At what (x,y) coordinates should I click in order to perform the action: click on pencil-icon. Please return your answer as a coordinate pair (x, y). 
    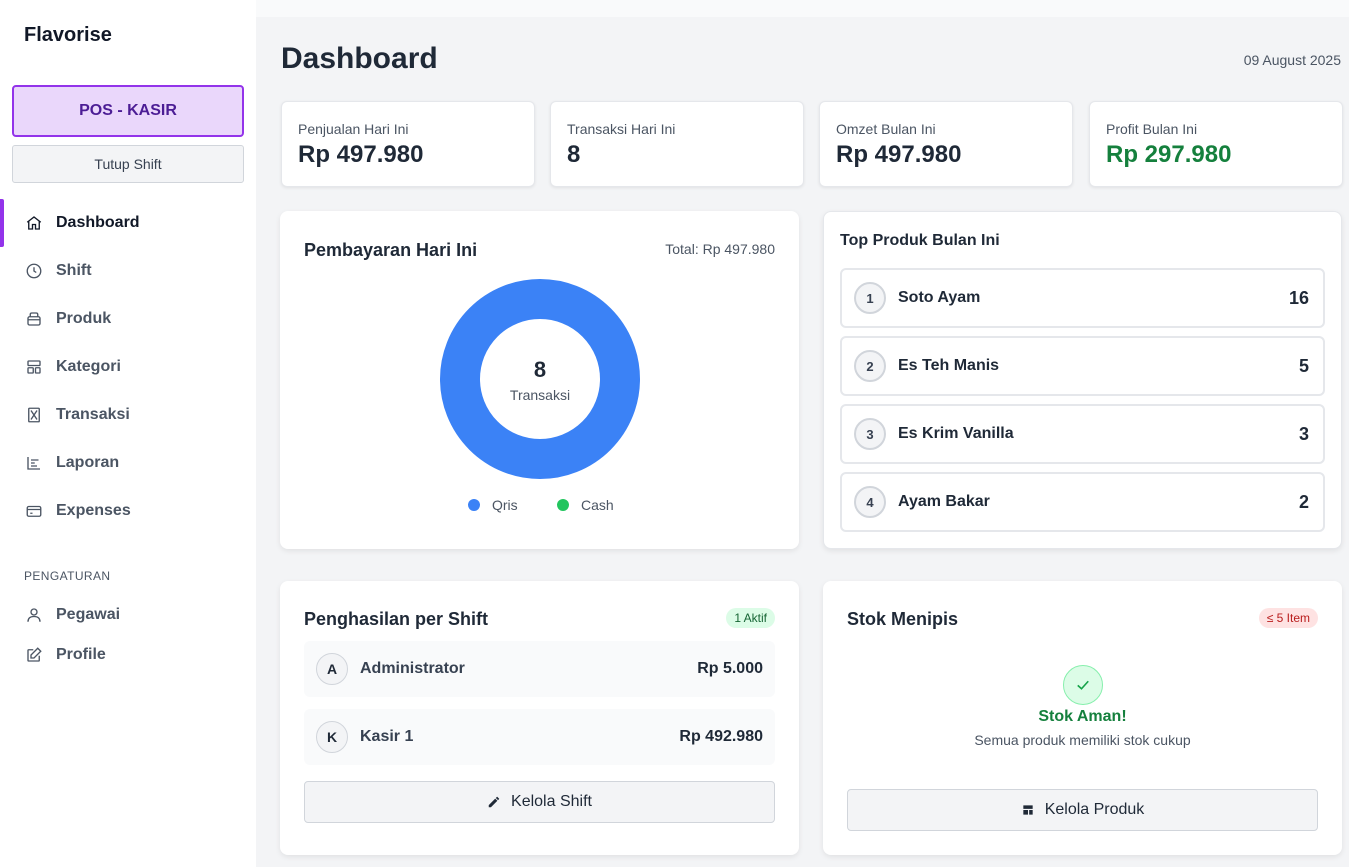
    Looking at the image, I should click on (494, 802).